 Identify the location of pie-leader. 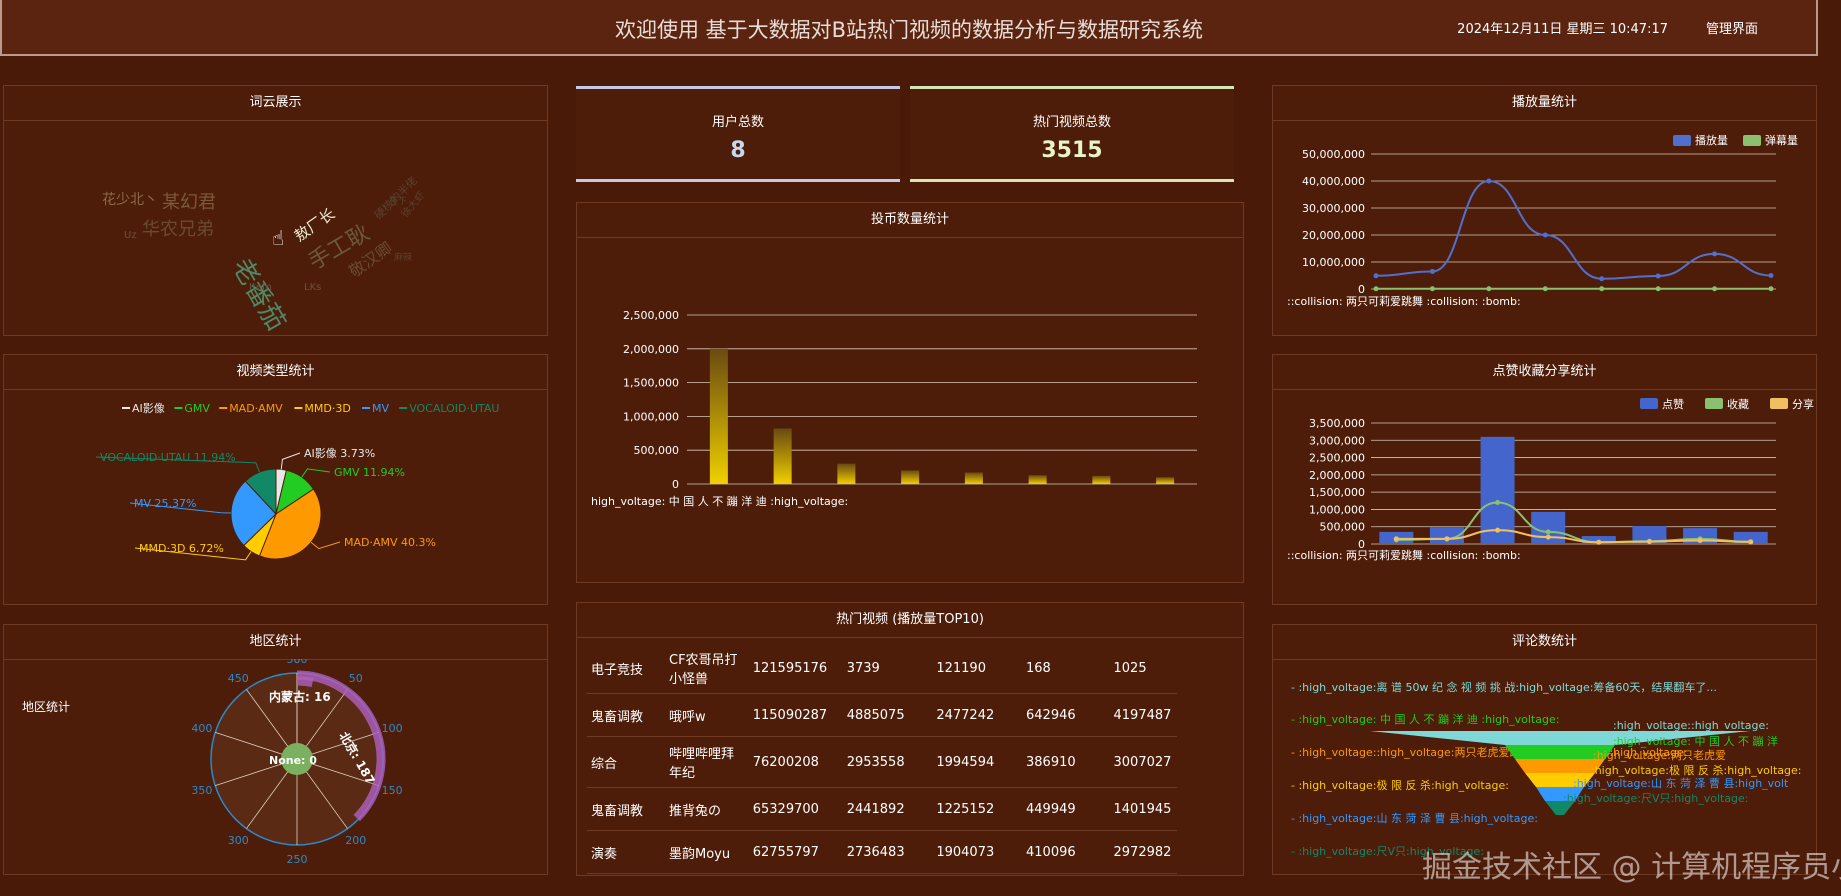
(325, 545).